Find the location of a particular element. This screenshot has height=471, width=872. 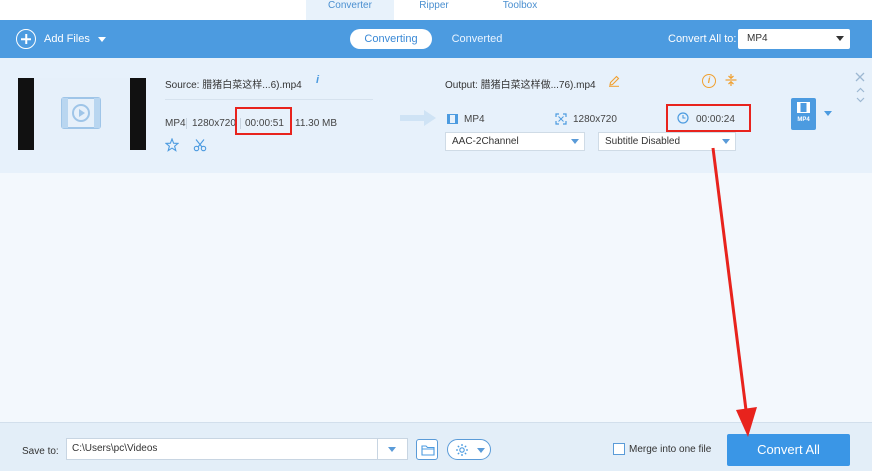

trim-adjust-icon is located at coordinates (731, 80).